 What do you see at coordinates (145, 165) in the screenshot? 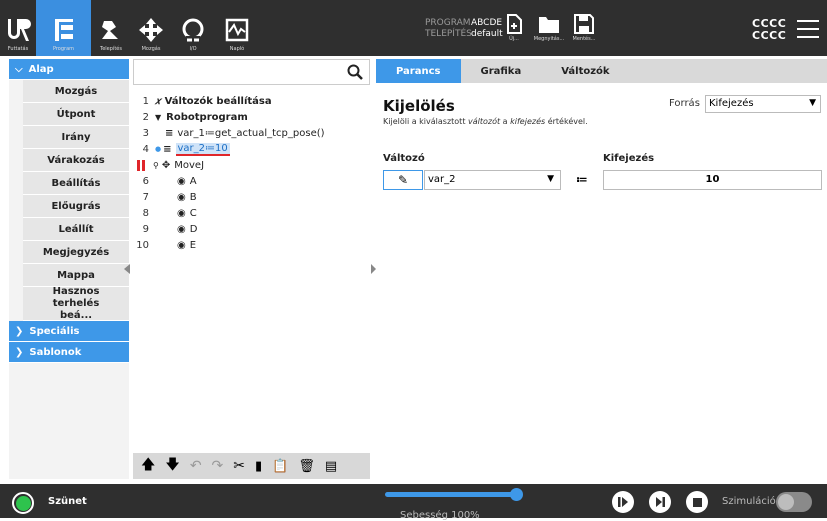
I see `breakpoint-icon` at bounding box center [145, 165].